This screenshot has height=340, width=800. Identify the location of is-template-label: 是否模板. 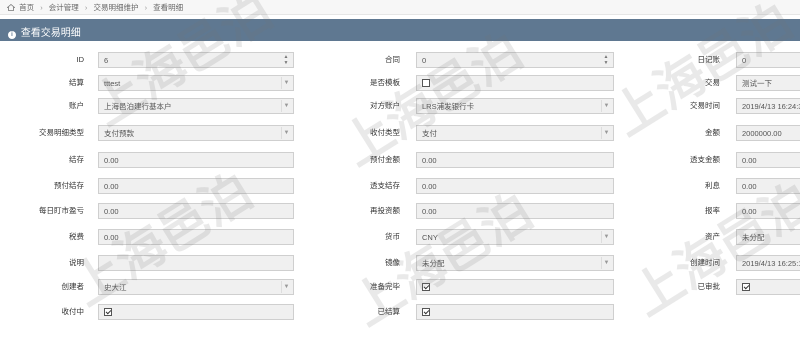
(385, 82).